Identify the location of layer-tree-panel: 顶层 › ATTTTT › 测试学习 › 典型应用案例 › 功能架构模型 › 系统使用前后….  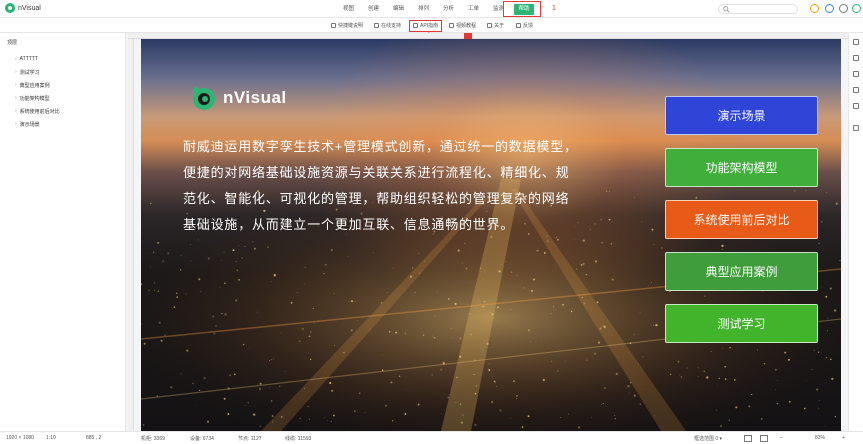
(63, 232).